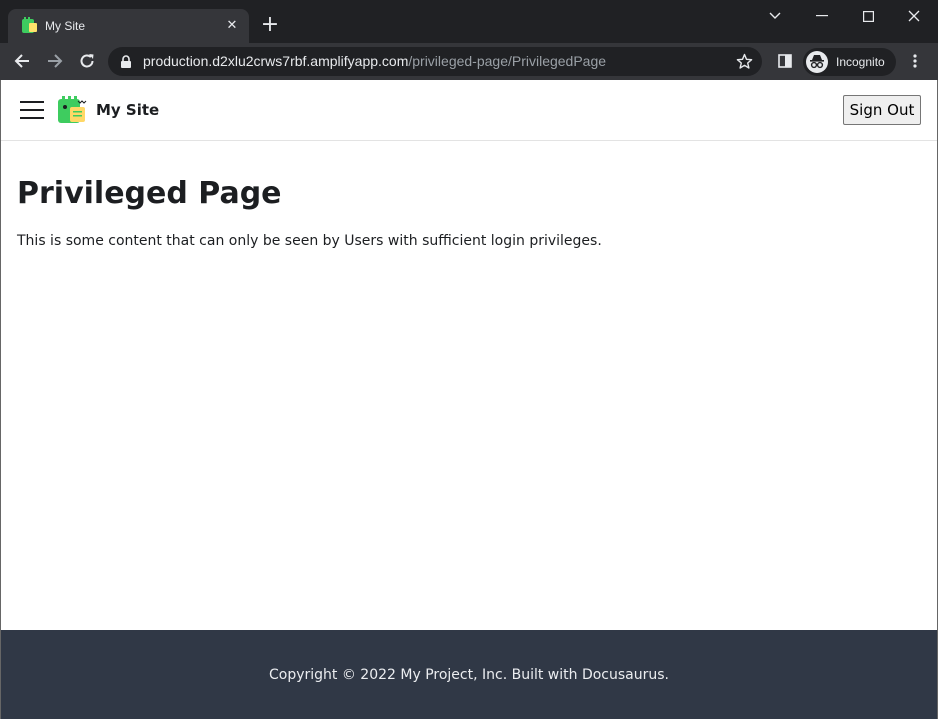  Describe the element at coordinates (744, 61) in the screenshot. I see `bookmark-star-icon` at that location.